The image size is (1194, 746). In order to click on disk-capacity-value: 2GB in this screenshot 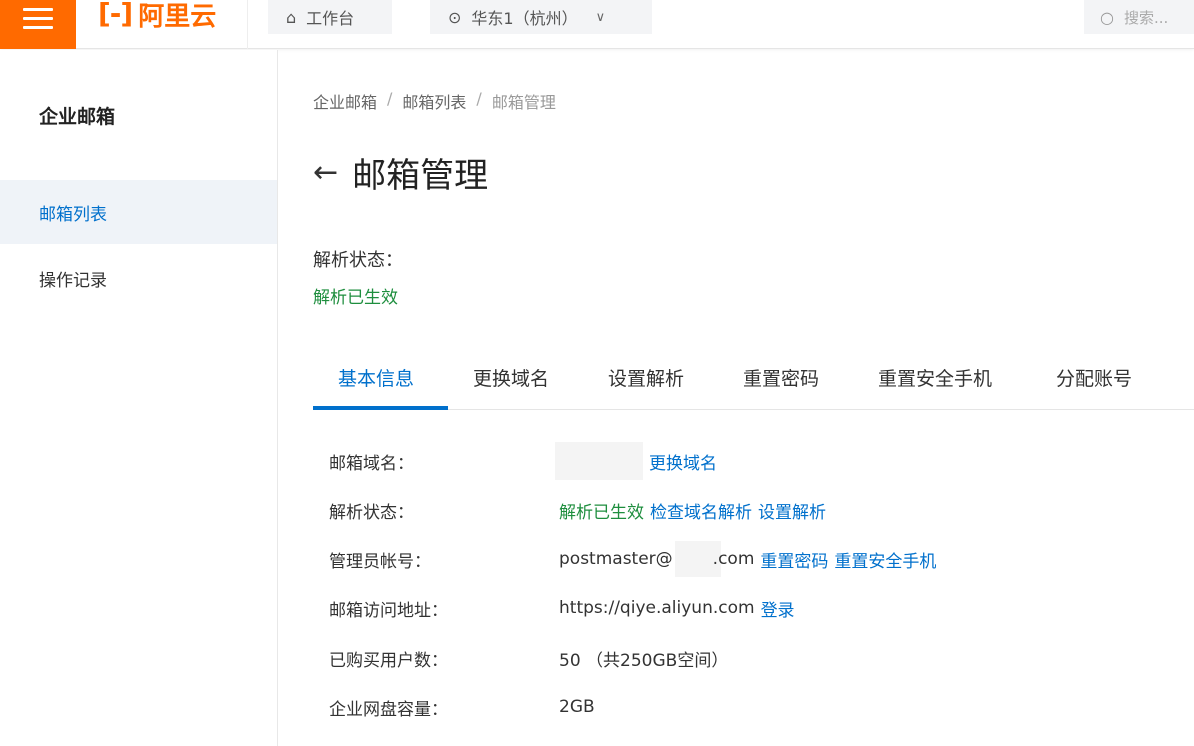, I will do `click(577, 707)`.